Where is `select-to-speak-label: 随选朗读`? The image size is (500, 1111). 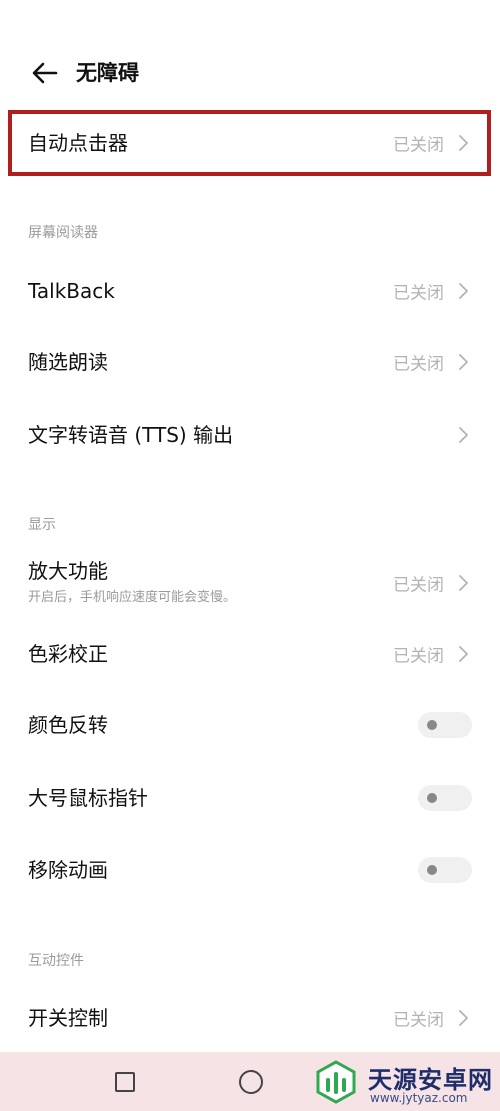
select-to-speak-label: 随选朗读 is located at coordinates (68, 362).